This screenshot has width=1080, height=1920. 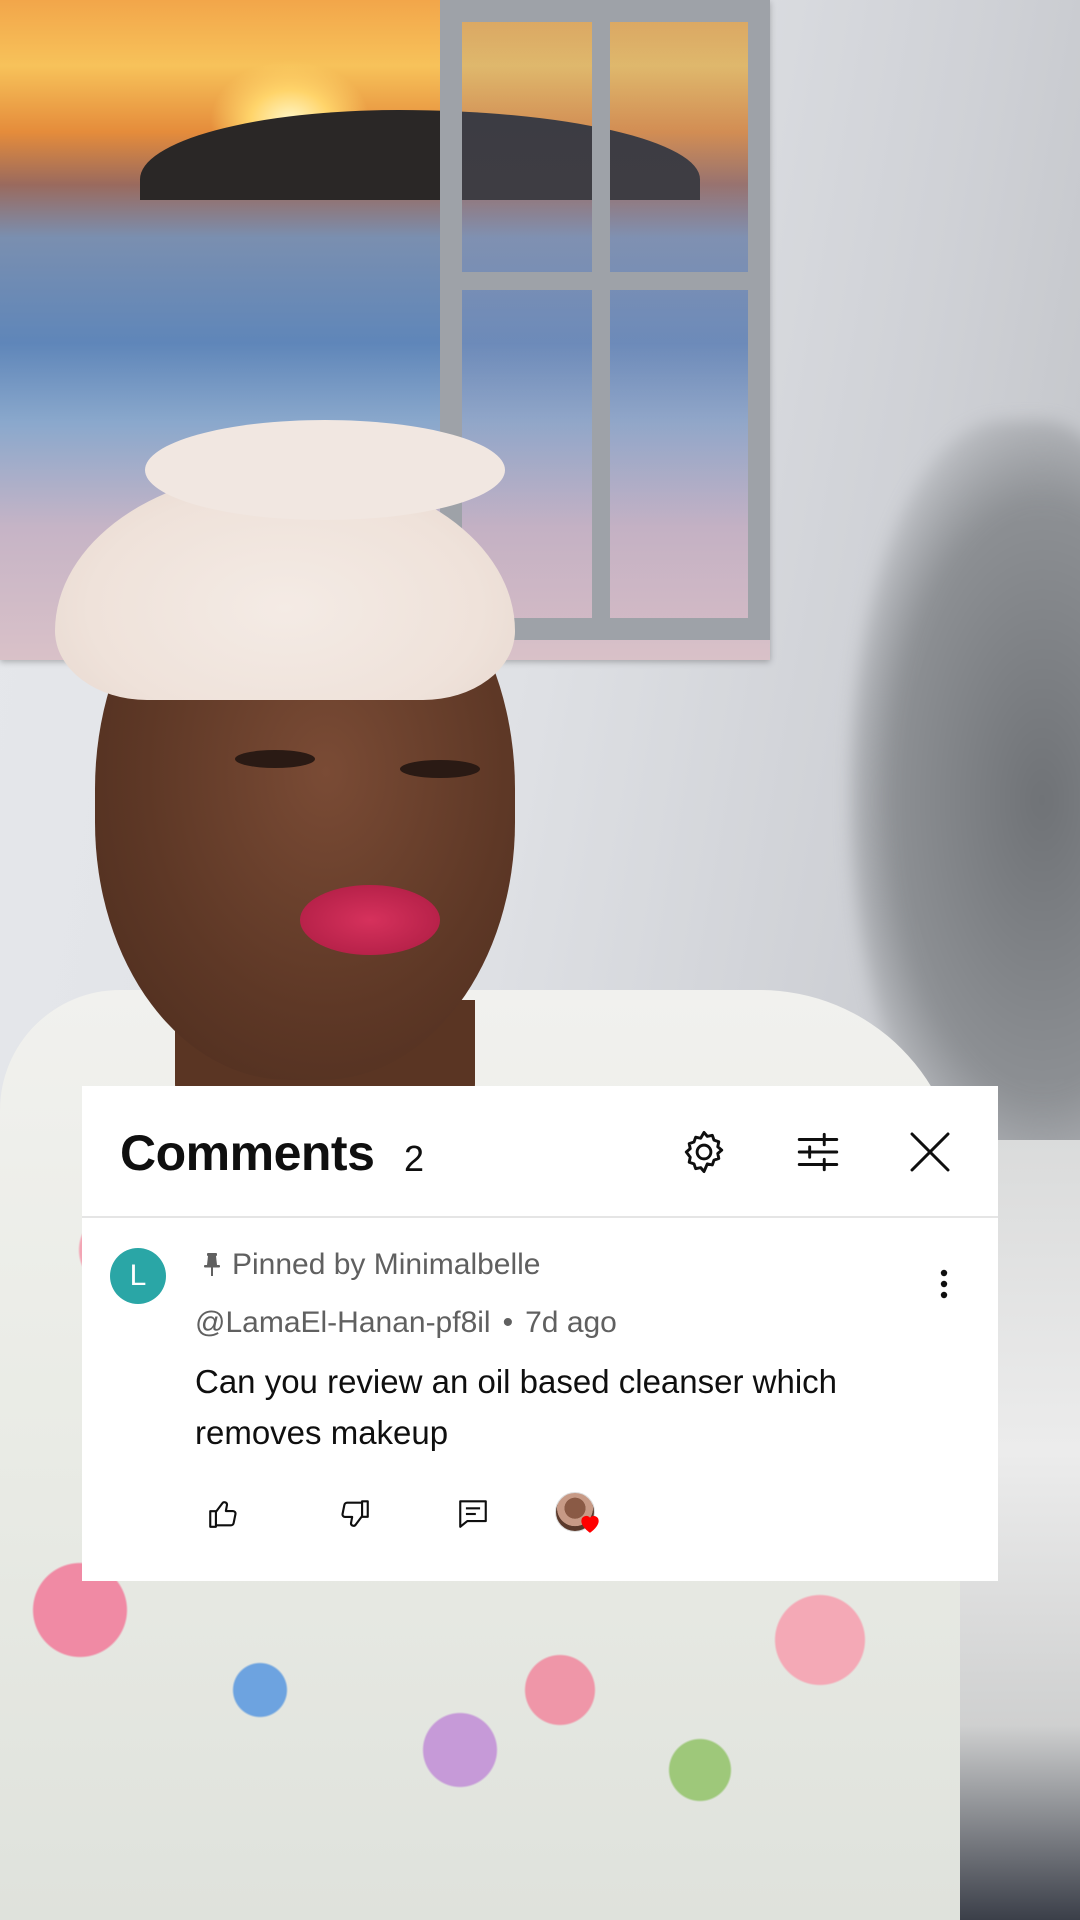 I want to click on reply-icon, so click(x=473, y=1514).